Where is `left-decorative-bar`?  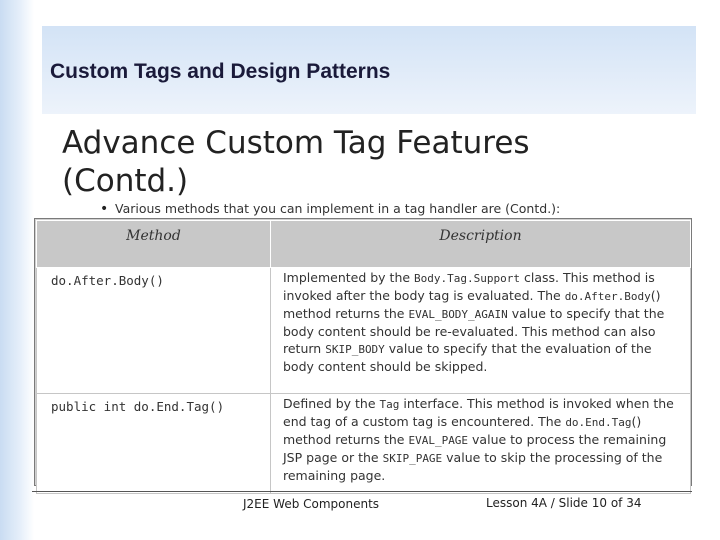
left-decorative-bar is located at coordinates (17, 270).